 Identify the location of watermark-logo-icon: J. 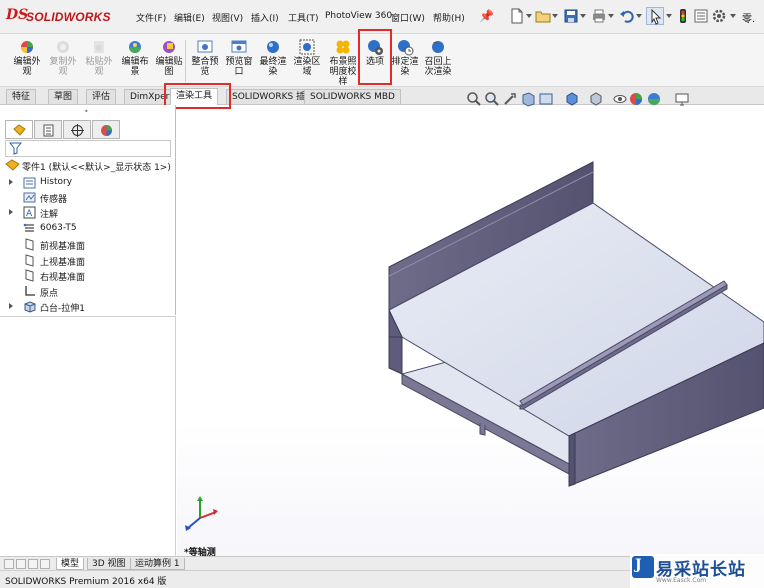
(643, 567).